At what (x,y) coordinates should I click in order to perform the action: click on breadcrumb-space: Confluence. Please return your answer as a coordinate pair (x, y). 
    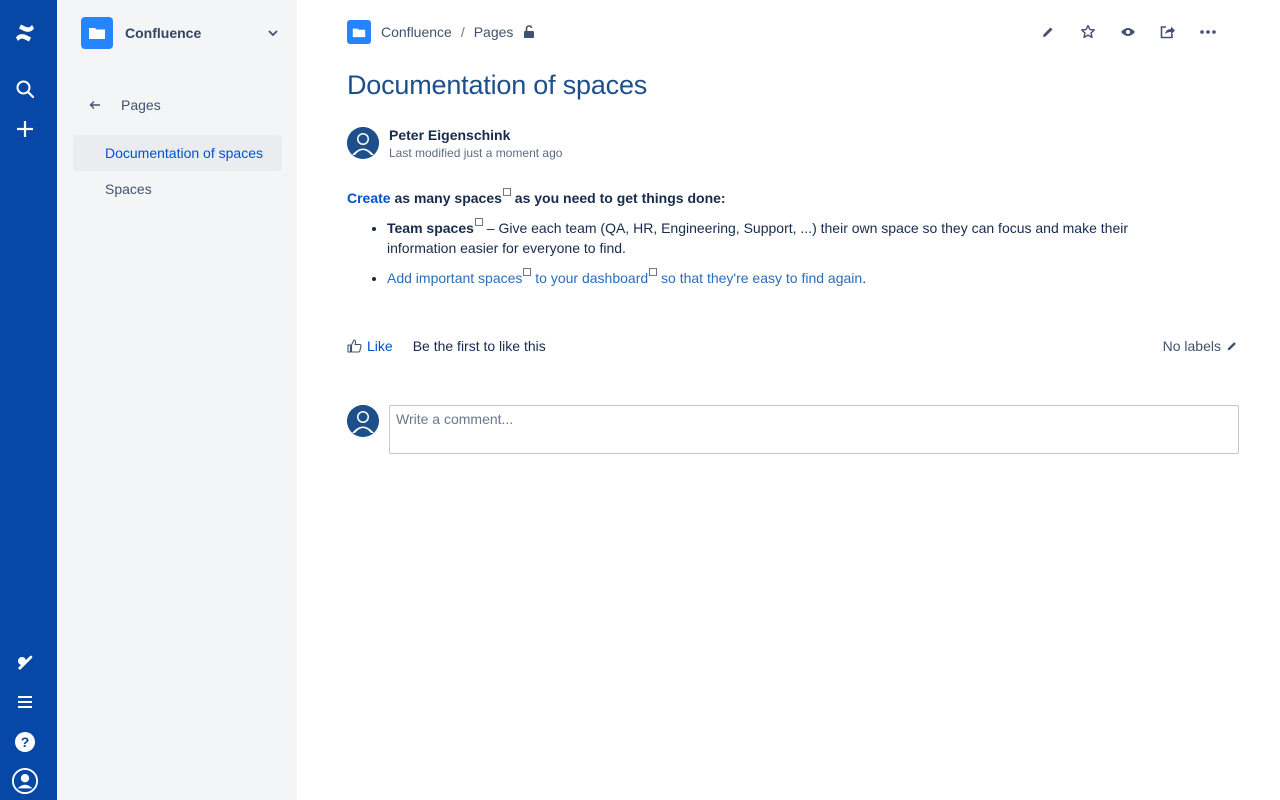
    Looking at the image, I should click on (416, 32).